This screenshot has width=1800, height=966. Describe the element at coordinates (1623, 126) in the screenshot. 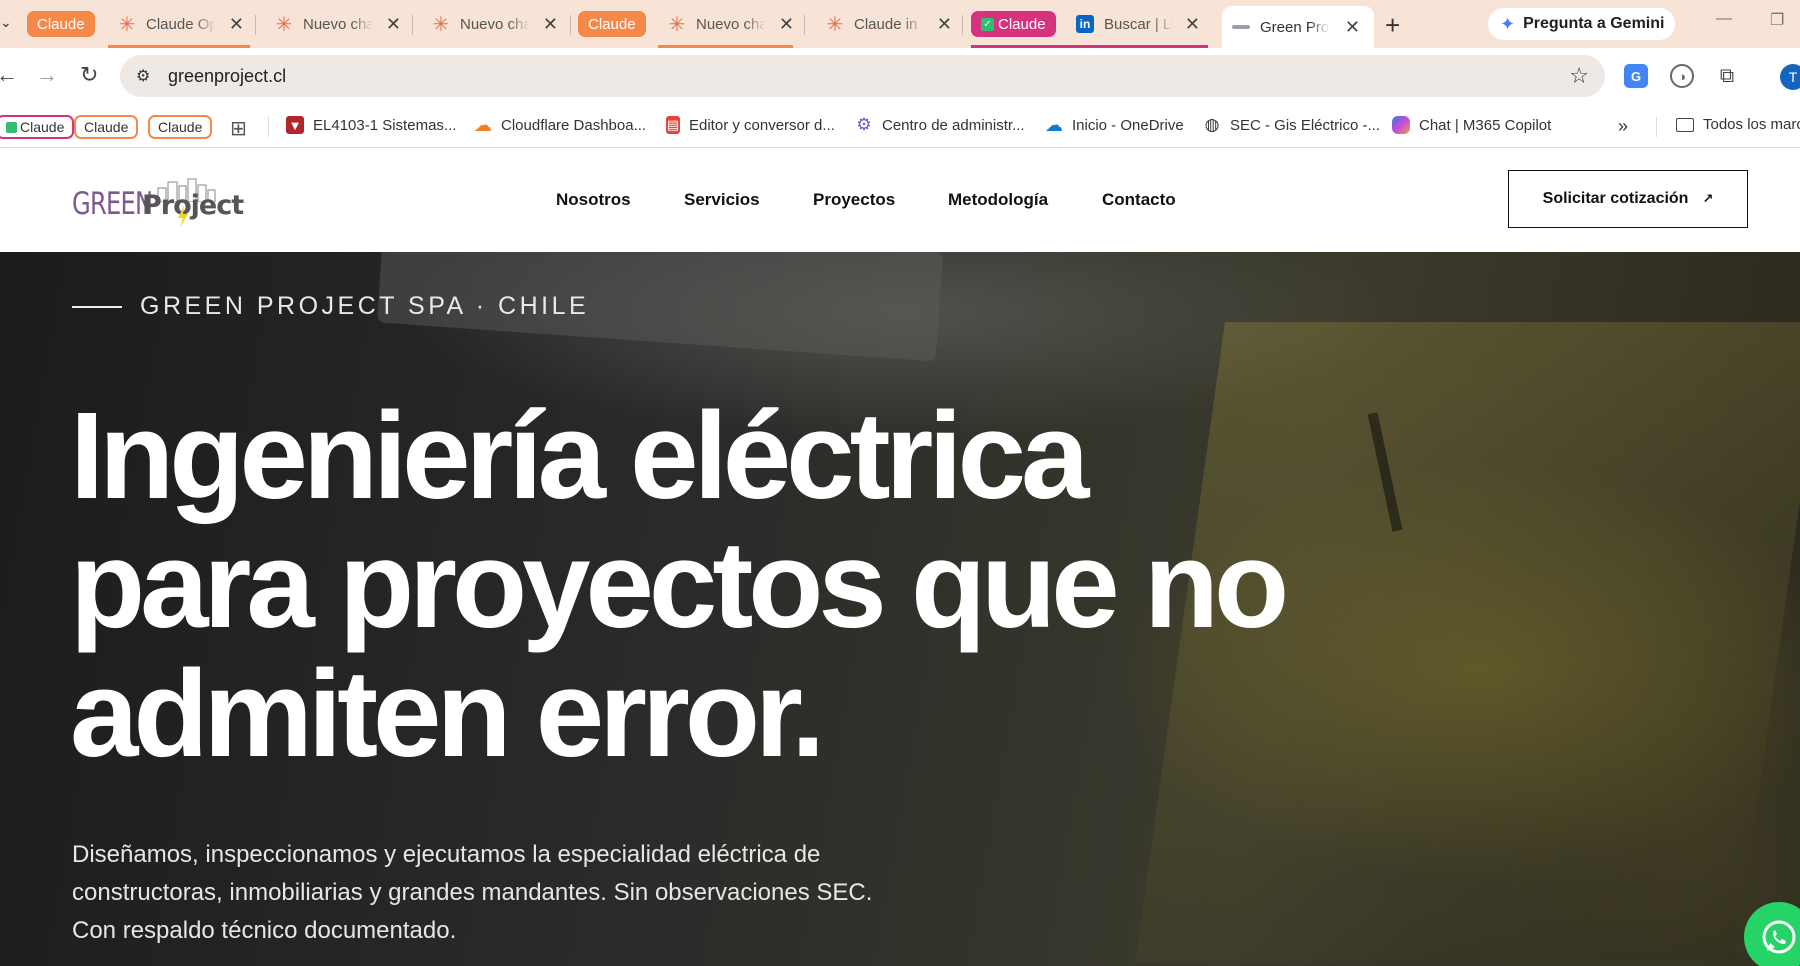

I see `more-bookmarks-icon: »` at that location.